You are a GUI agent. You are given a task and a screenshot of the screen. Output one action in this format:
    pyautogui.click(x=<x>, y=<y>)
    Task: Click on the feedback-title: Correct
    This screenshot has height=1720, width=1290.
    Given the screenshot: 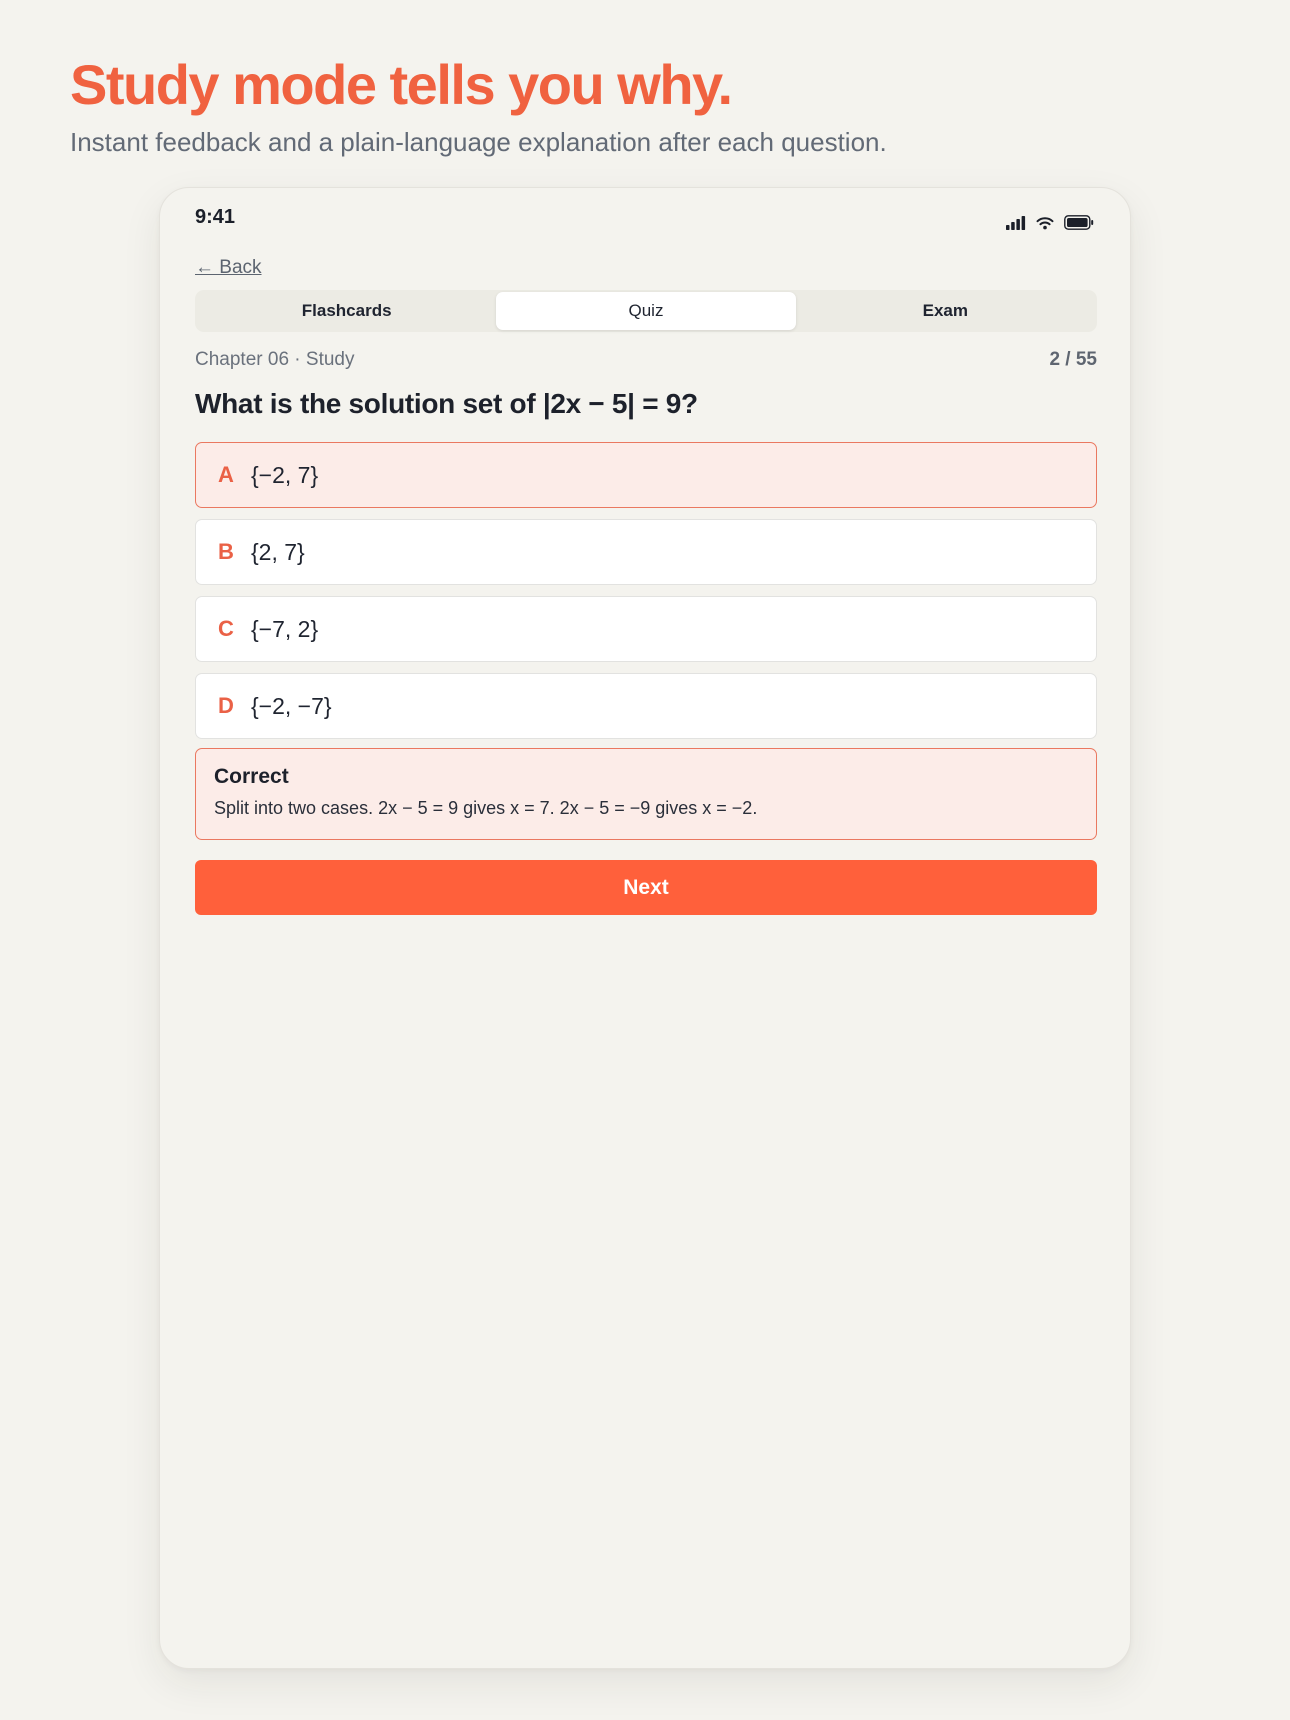 What is the action you would take?
    pyautogui.click(x=251, y=776)
    